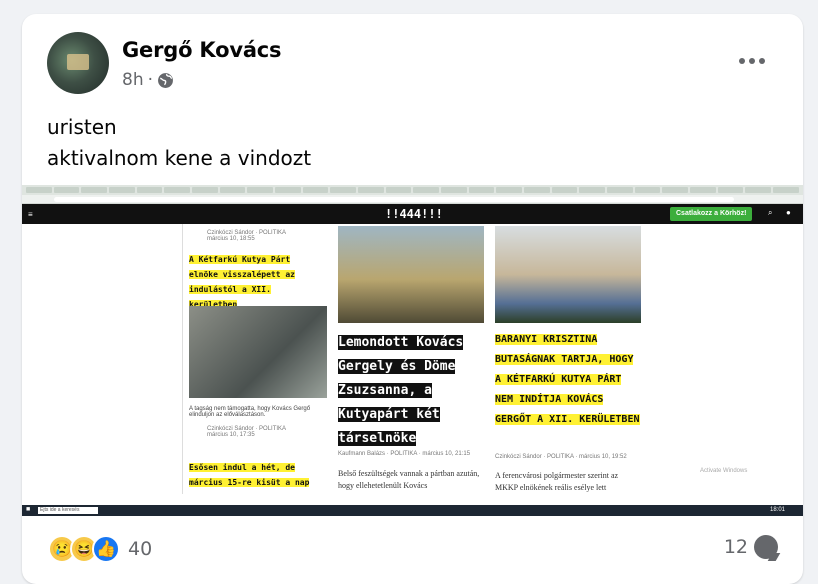 The width and height of the screenshot is (818, 584). I want to click on post-time: 8h, so click(133, 80).